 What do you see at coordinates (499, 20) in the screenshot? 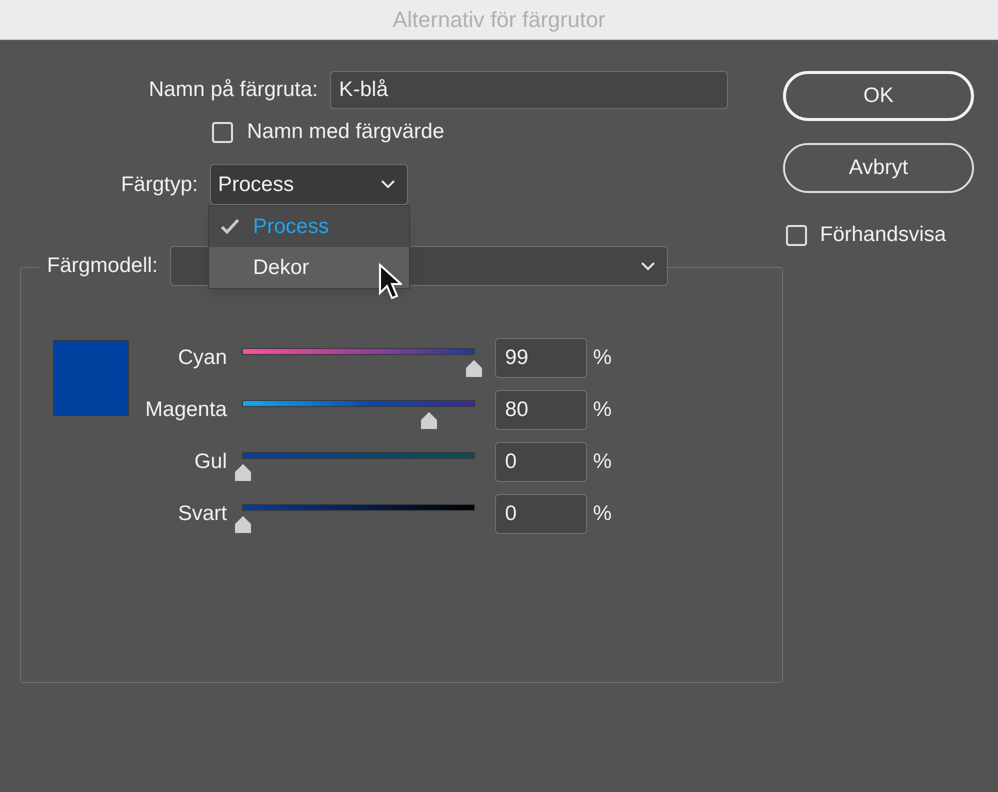
I see `window-title: Alternativ för färgrutor` at bounding box center [499, 20].